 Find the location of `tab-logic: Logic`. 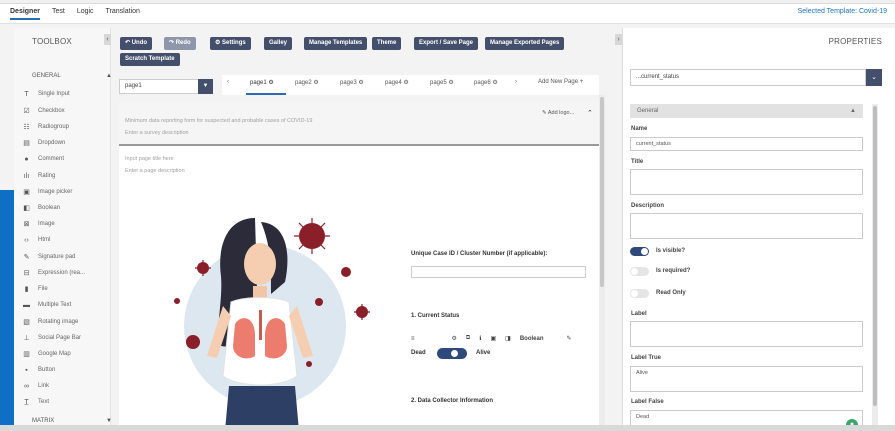

tab-logic: Logic is located at coordinates (85, 14).